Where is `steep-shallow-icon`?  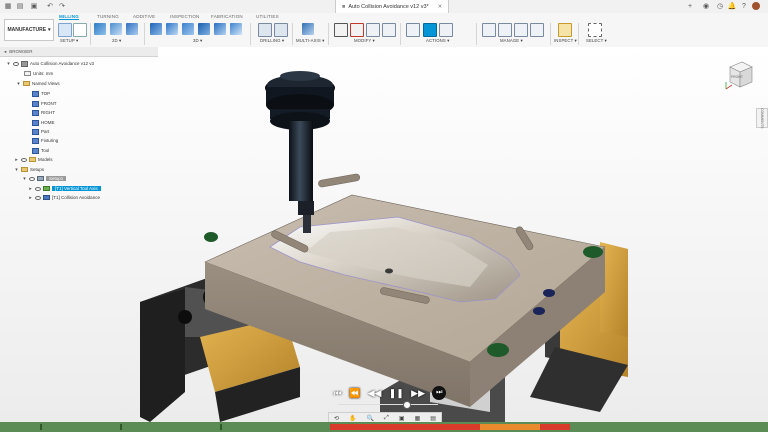
steep-shallow-icon is located at coordinates (188, 29).